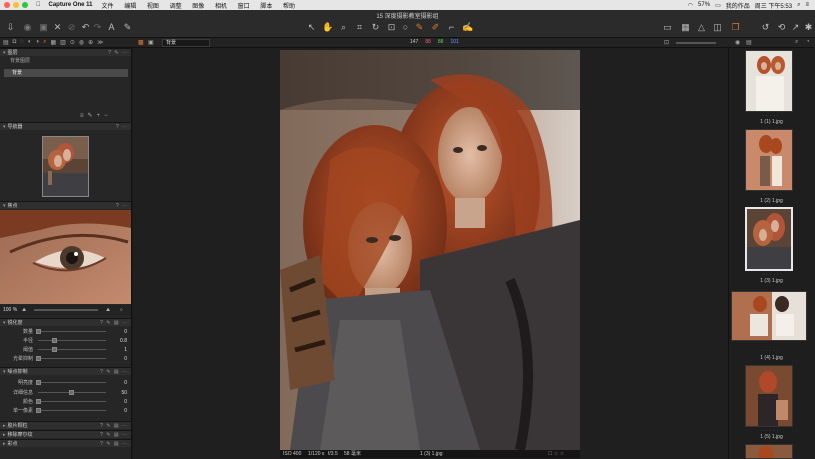 Image resolution: width=815 pixels, height=459 pixels. Describe the element at coordinates (798, 5) in the screenshot. I see `search-icon: ⌕` at that location.